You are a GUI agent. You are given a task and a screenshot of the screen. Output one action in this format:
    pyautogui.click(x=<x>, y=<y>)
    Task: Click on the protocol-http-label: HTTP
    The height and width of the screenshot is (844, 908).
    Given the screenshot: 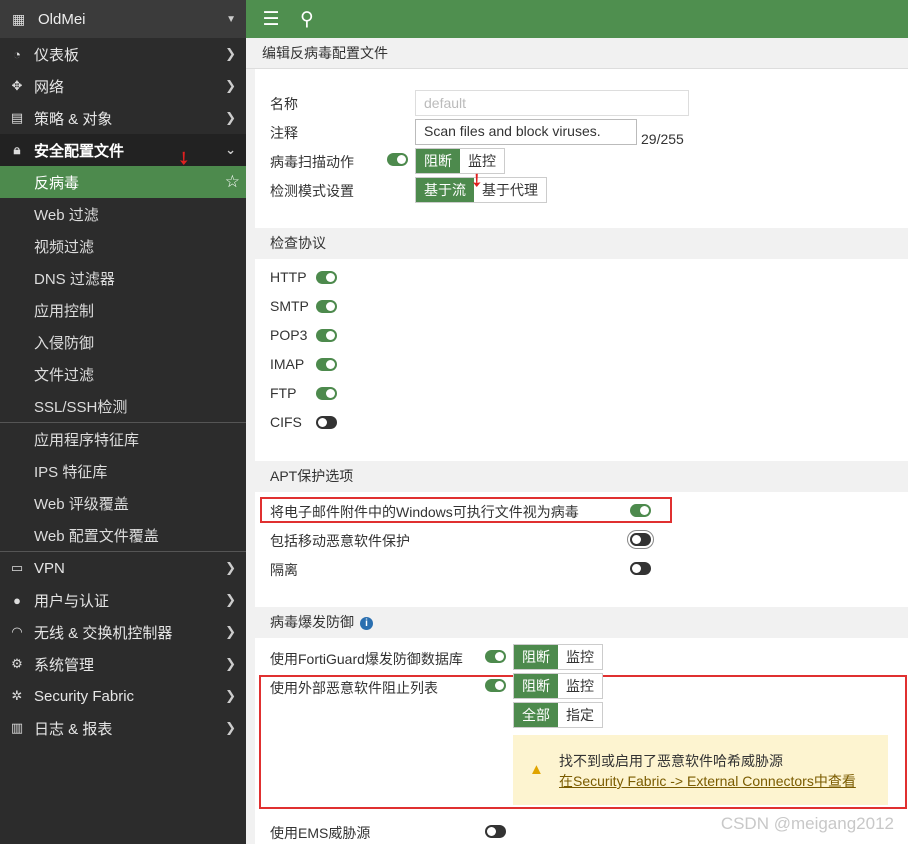 What is the action you would take?
    pyautogui.click(x=288, y=277)
    